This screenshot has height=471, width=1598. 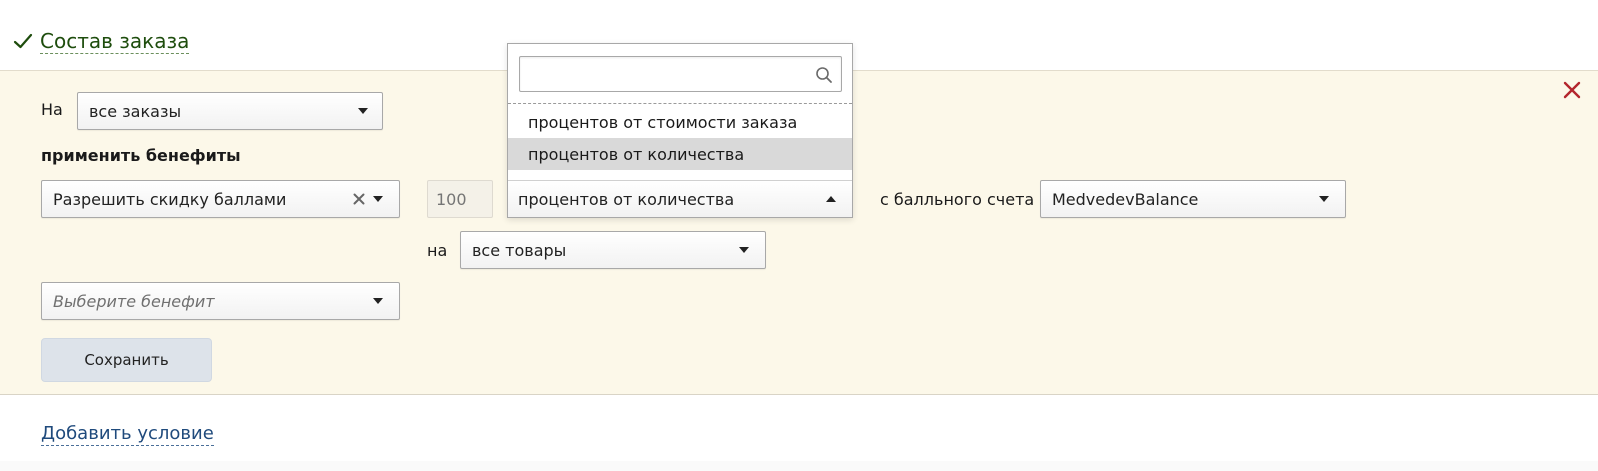 I want to click on account-select: MedvedevBalance, so click(x=1193, y=199).